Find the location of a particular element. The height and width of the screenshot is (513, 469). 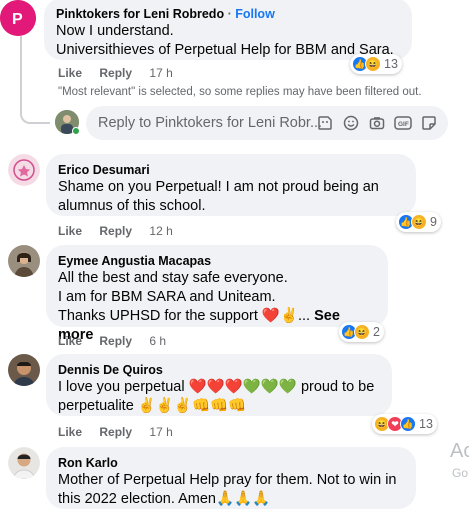

reaction-count: 2 is located at coordinates (376, 332).